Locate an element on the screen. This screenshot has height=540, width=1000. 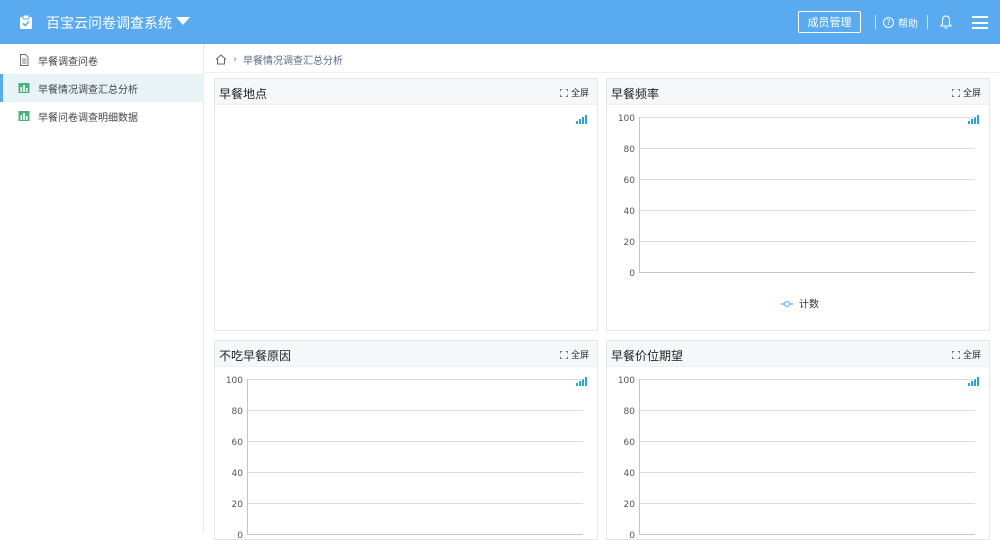
sidebar-item-summary-analysis: 早餐情况调查汇总分析 is located at coordinates (102, 88).